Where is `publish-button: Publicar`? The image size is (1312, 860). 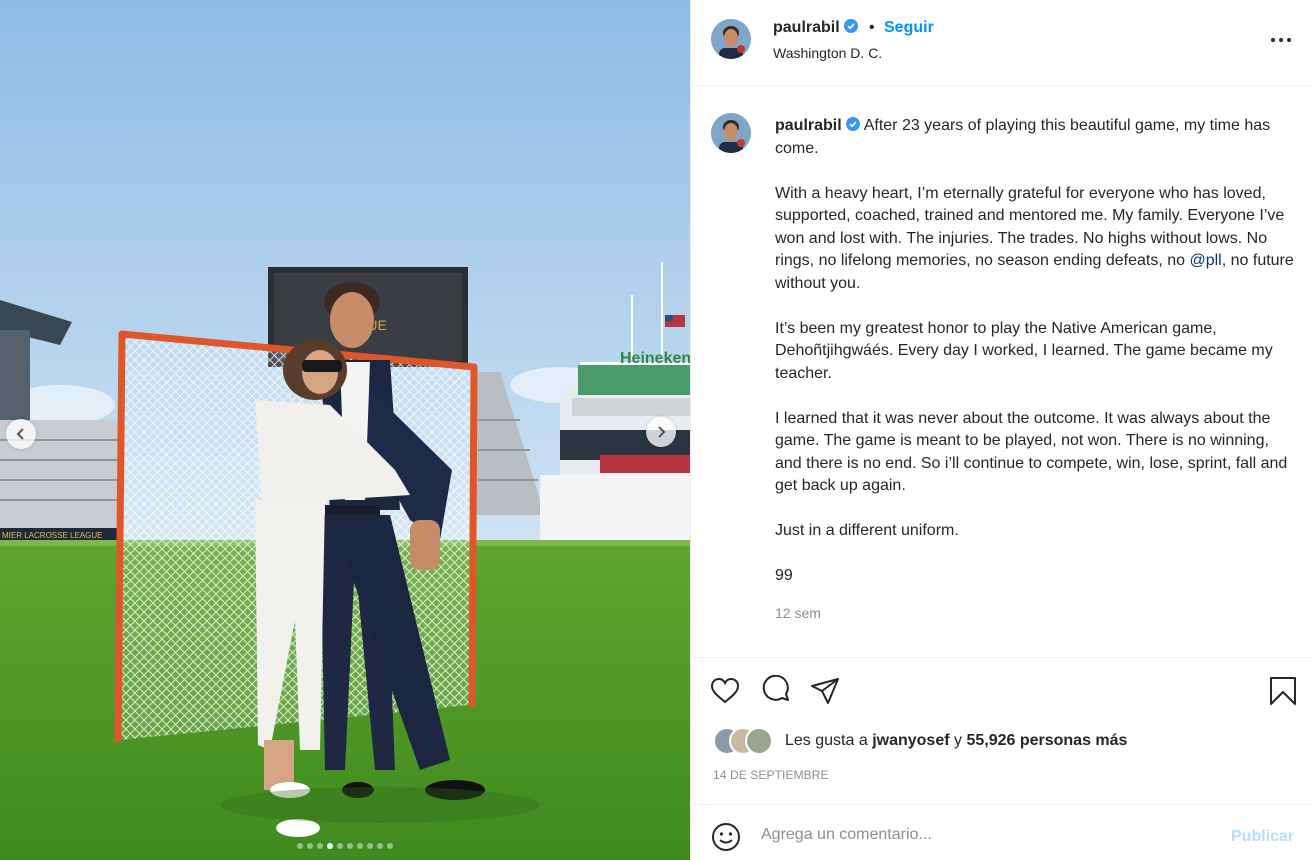
publish-button: Publicar is located at coordinates (1262, 837).